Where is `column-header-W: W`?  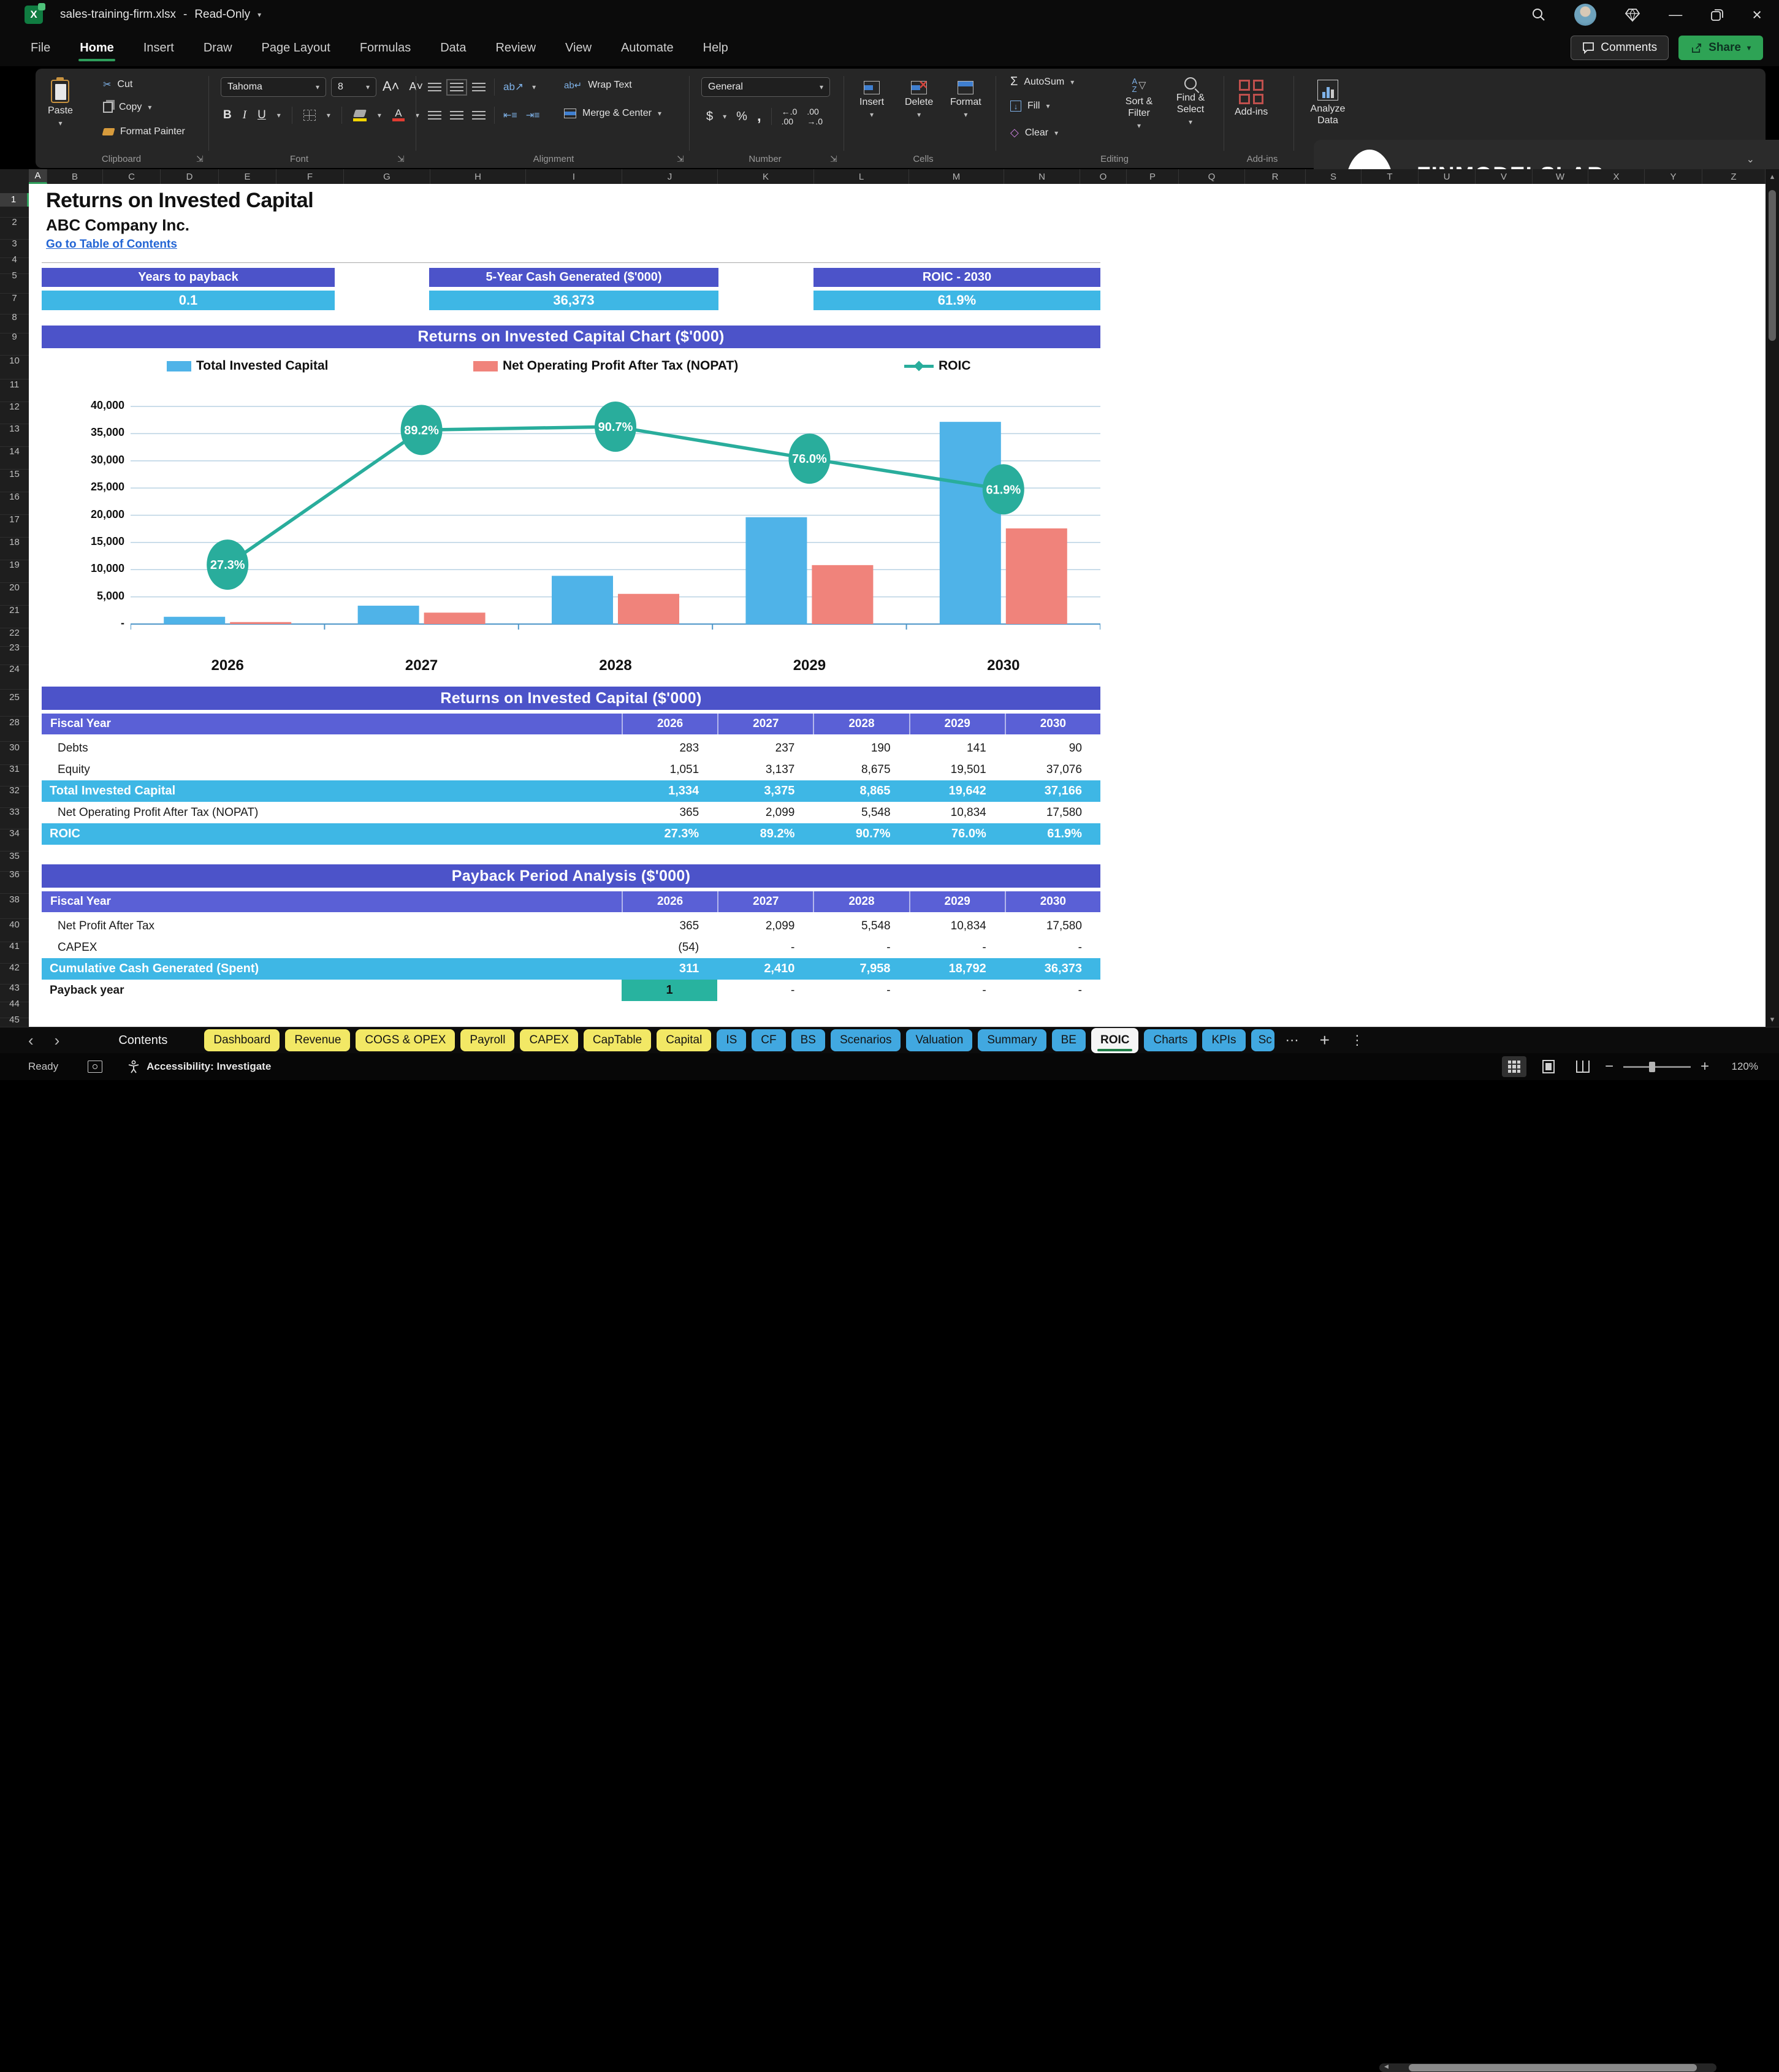
column-header-W: W is located at coordinates (1561, 176).